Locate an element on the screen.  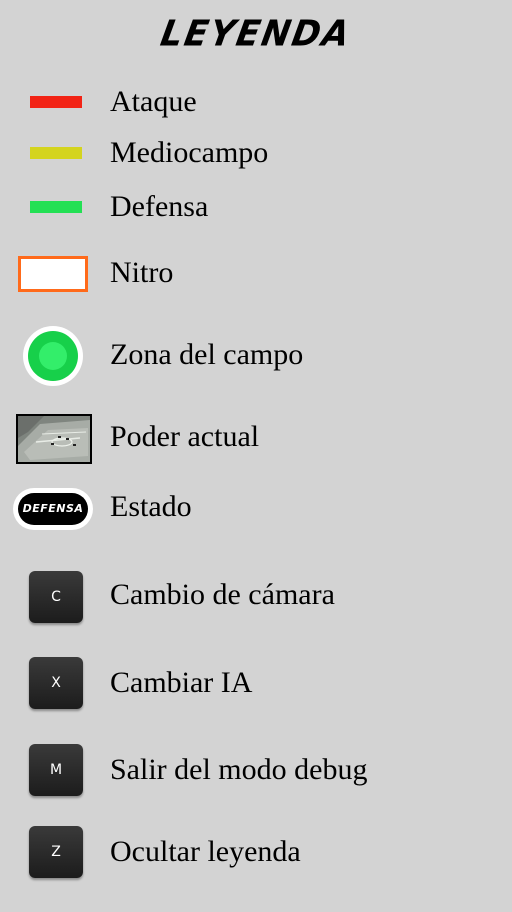
control-label: Cambiar IA is located at coordinates (181, 682).